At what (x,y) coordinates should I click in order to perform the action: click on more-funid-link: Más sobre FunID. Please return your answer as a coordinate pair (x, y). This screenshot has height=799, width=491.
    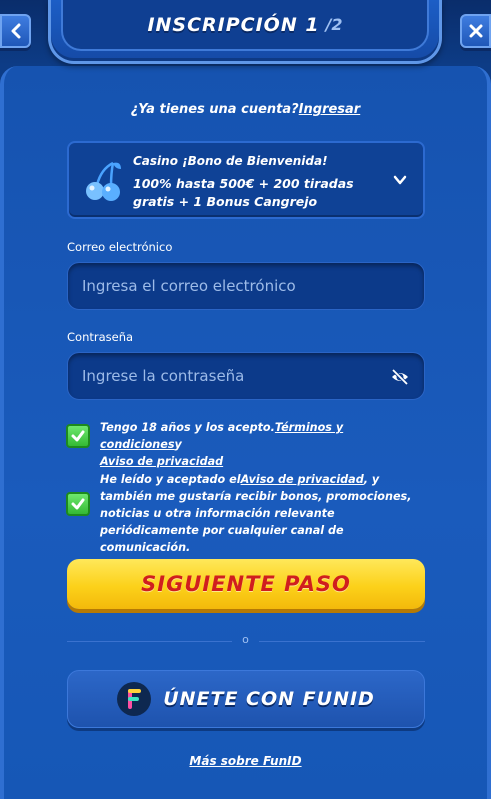
    Looking at the image, I should click on (245, 761).